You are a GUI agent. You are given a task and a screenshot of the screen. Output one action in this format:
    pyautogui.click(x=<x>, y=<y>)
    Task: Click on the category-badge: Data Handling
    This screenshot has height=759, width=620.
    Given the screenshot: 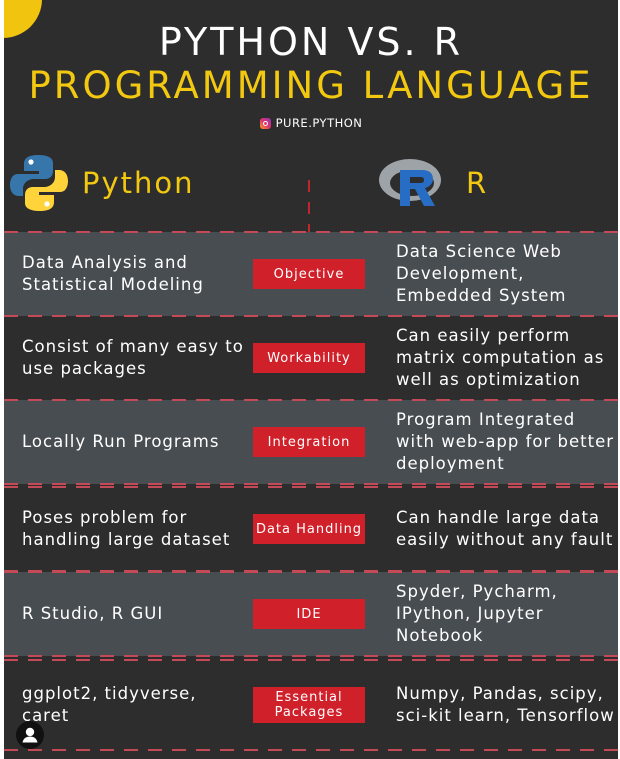 What is the action you would take?
    pyautogui.click(x=309, y=529)
    